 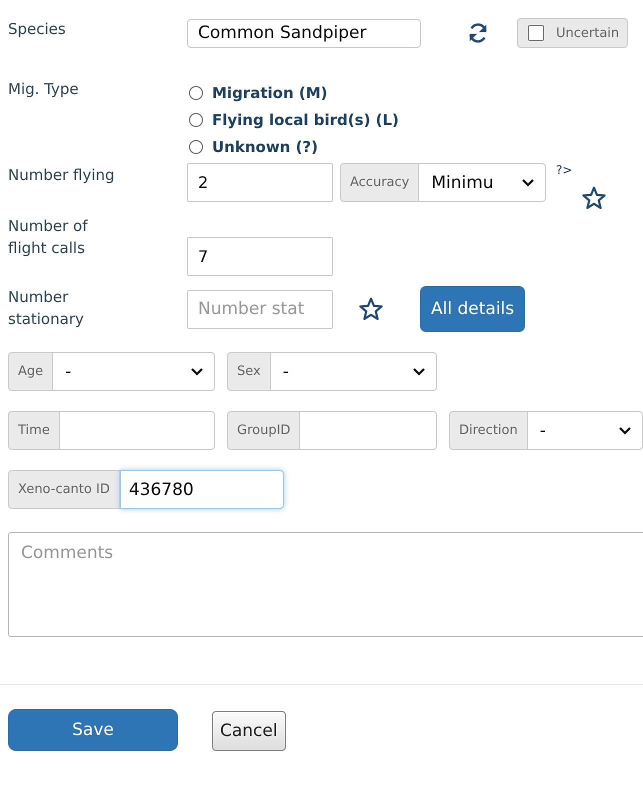 What do you see at coordinates (325, 584) in the screenshot?
I see `comments-field: Comments` at bounding box center [325, 584].